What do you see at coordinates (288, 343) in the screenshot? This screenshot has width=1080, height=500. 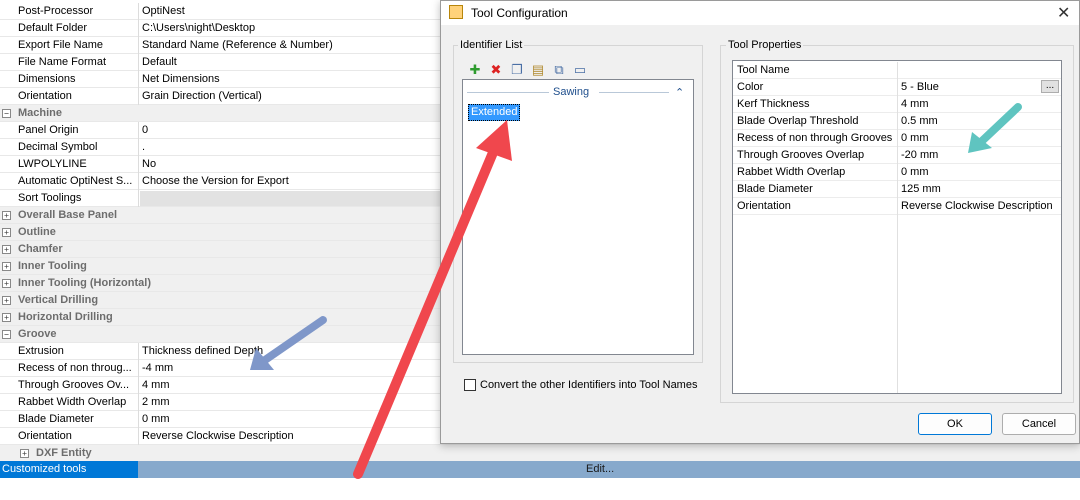 I see `blue-arrow` at bounding box center [288, 343].